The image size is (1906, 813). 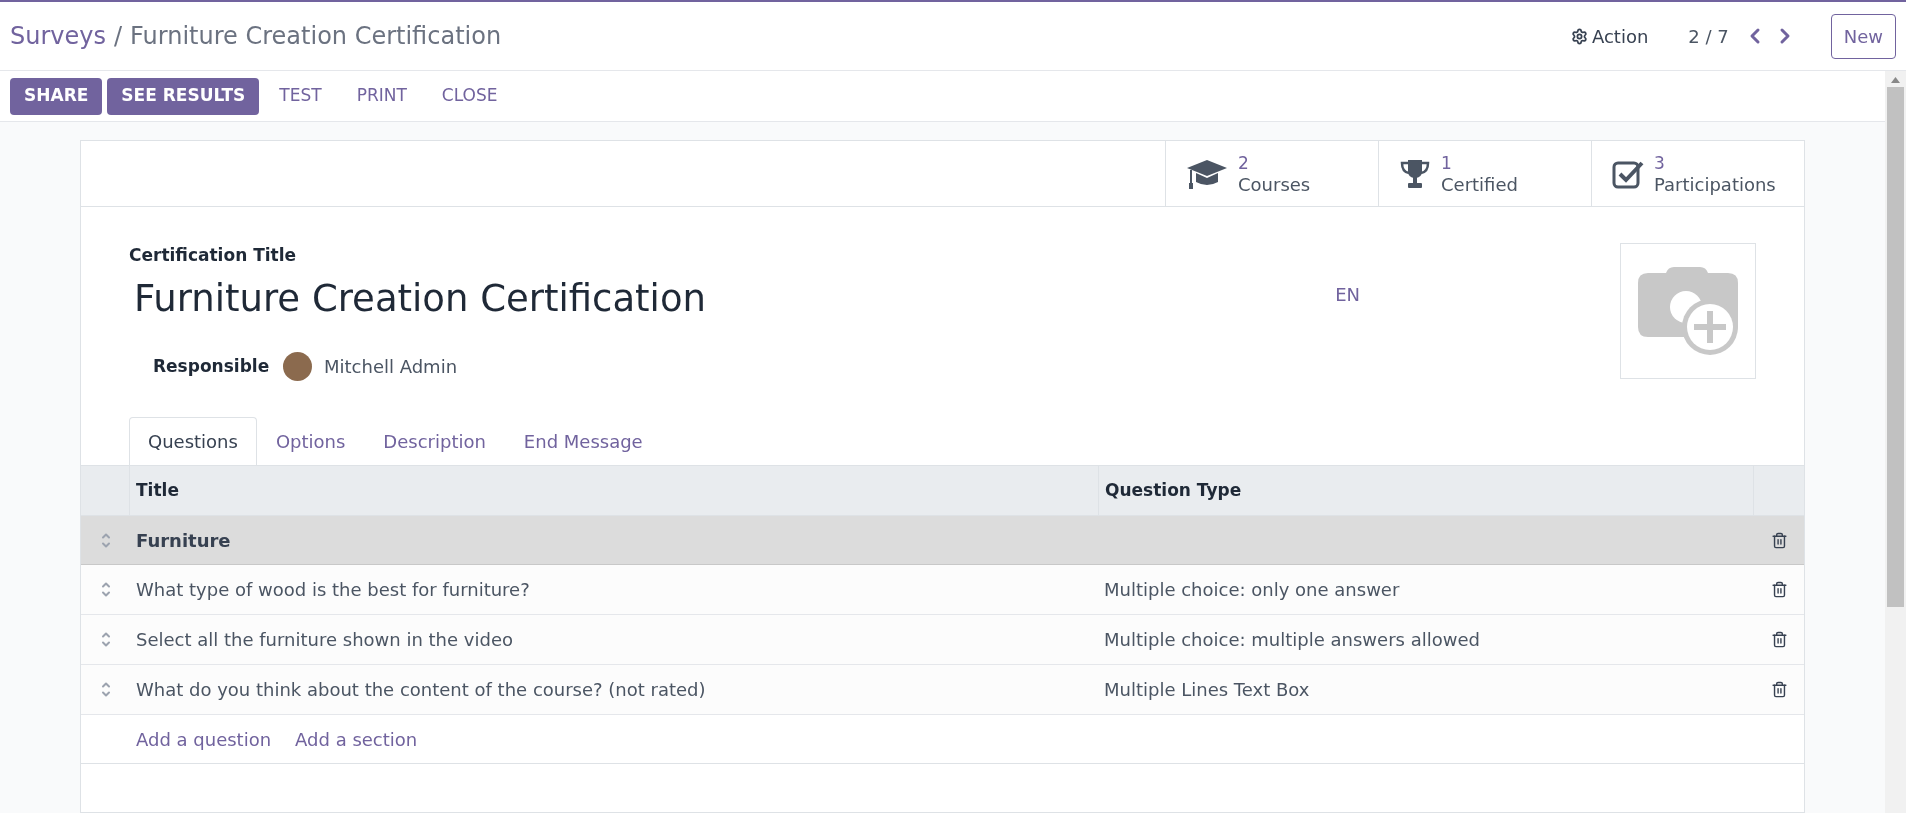 What do you see at coordinates (1252, 590) in the screenshot?
I see `table-cell-text: Multiple choice: only one answer` at bounding box center [1252, 590].